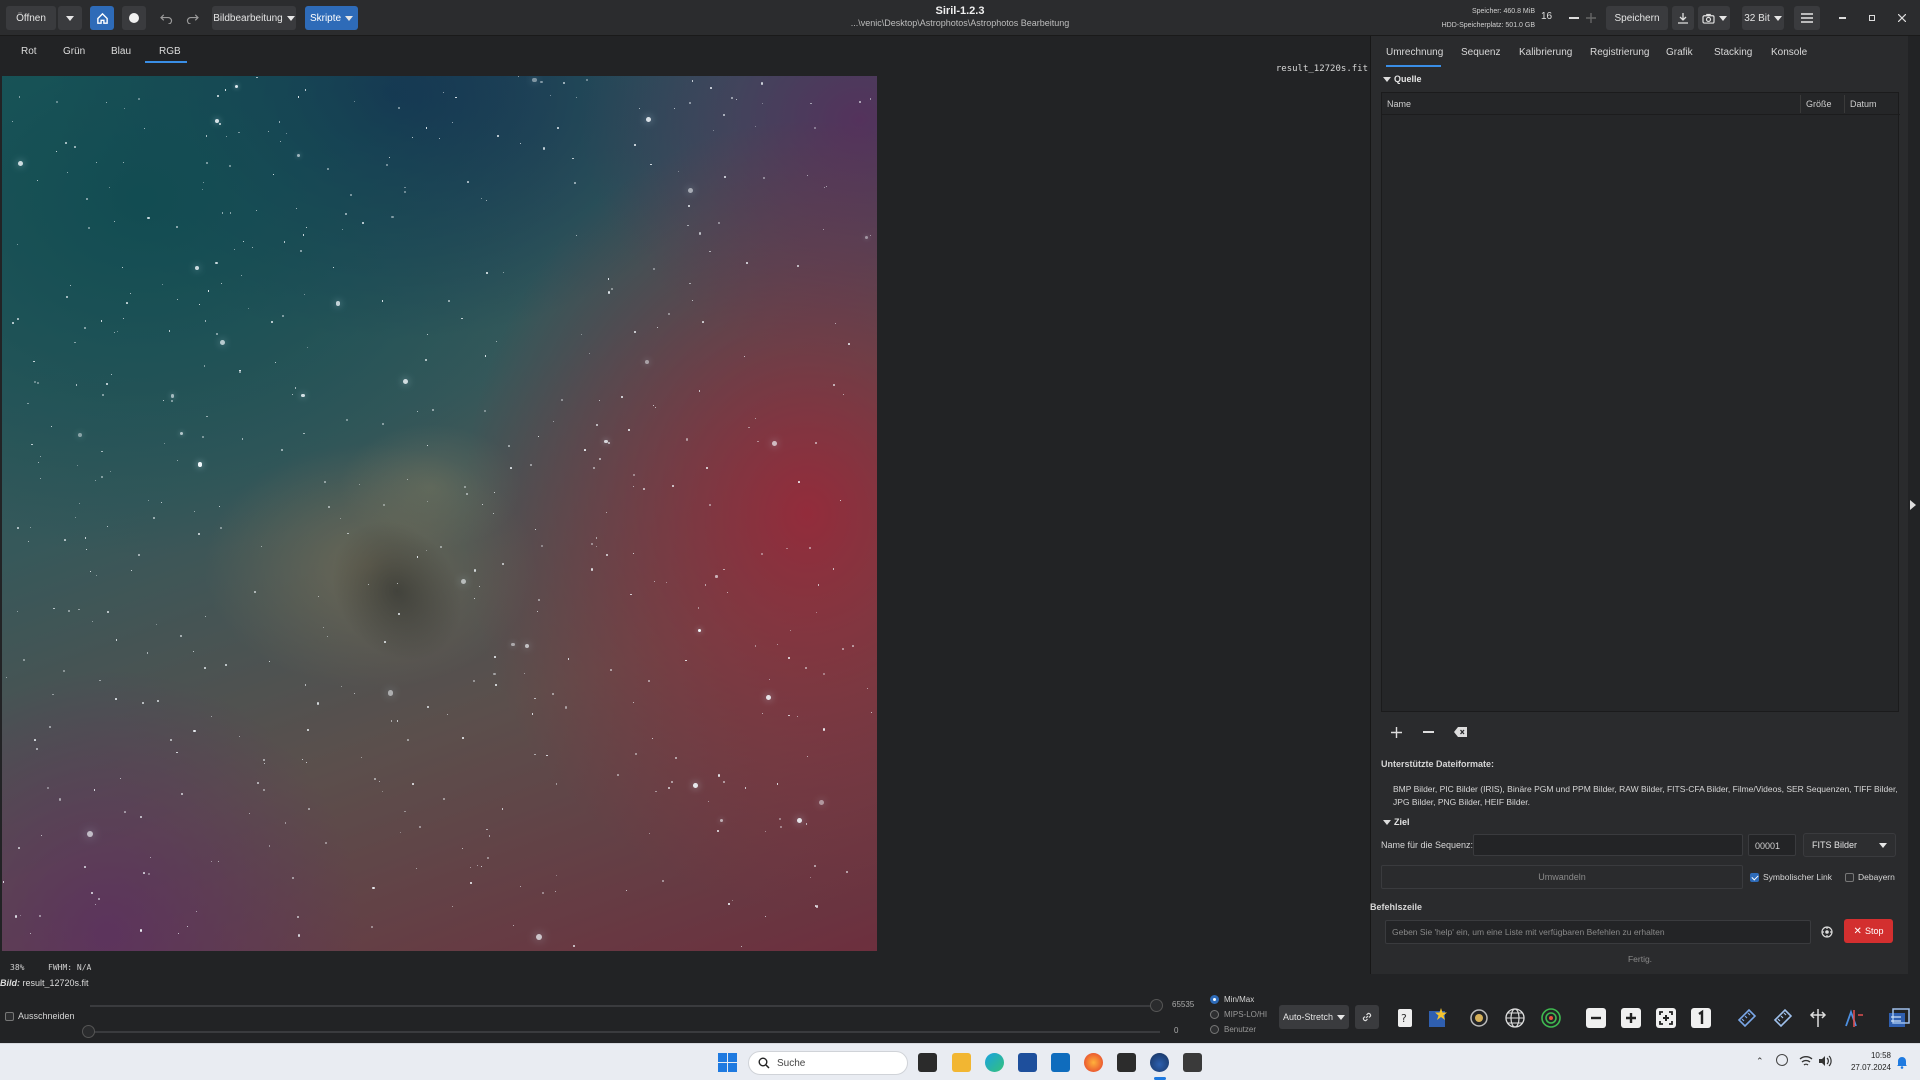 Image resolution: width=1920 pixels, height=1080 pixels. Describe the element at coordinates (88, 1031) in the screenshot. I see `low-slider-handle` at that location.